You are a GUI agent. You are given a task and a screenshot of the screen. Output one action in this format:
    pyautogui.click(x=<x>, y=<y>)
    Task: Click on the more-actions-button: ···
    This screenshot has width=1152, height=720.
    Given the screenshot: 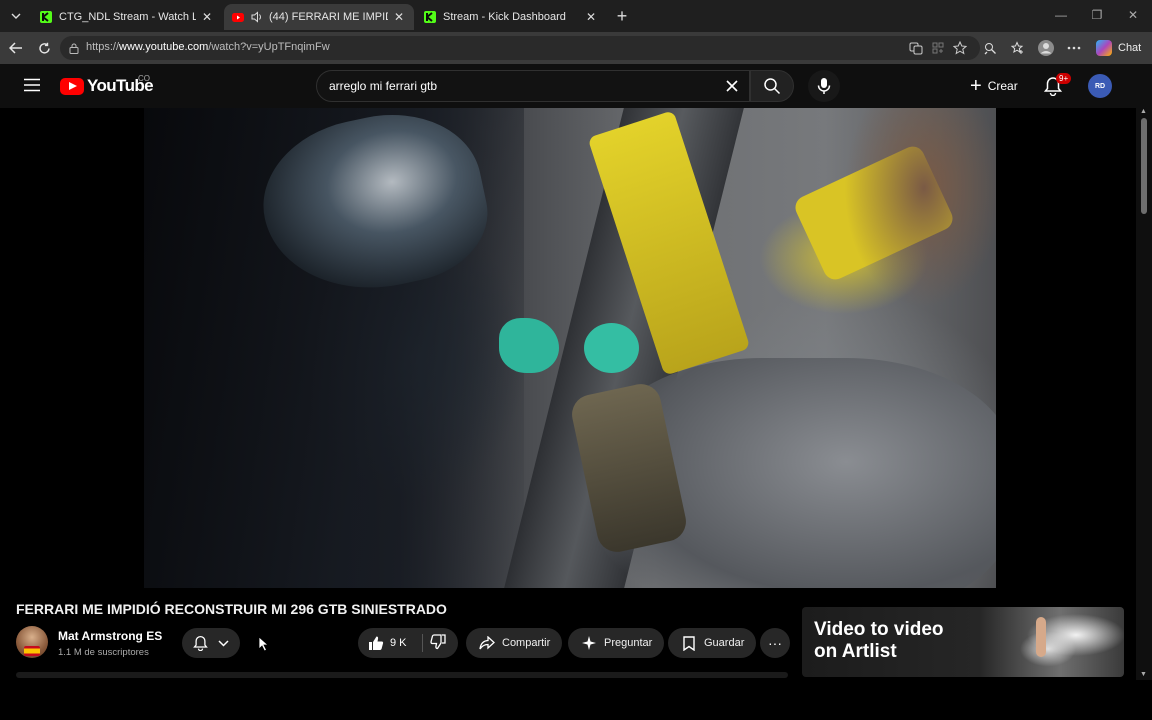 What is the action you would take?
    pyautogui.click(x=775, y=643)
    